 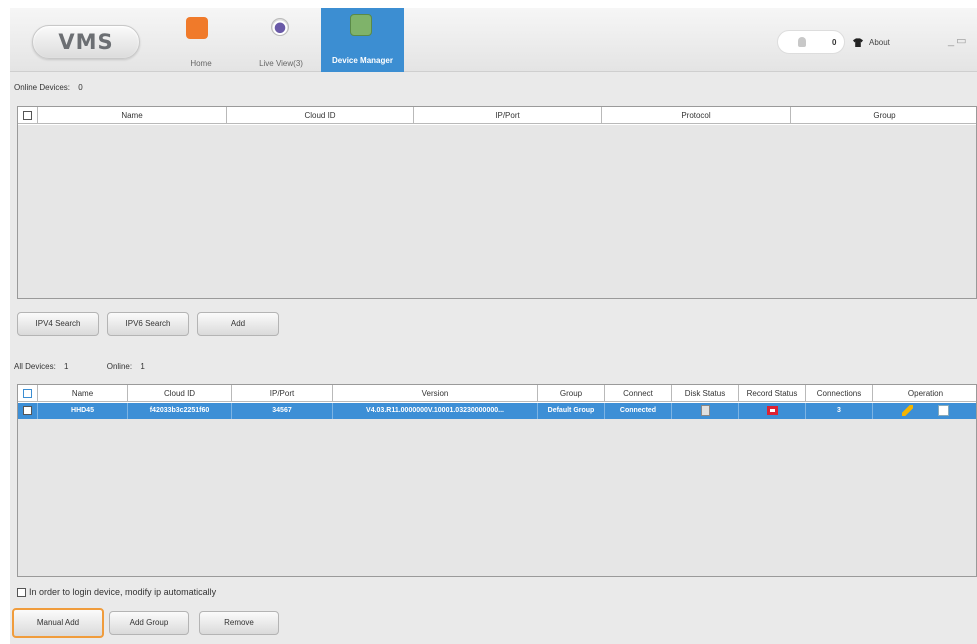 What do you see at coordinates (281, 63) in the screenshot?
I see `tab-live-view-label: Live View(3)` at bounding box center [281, 63].